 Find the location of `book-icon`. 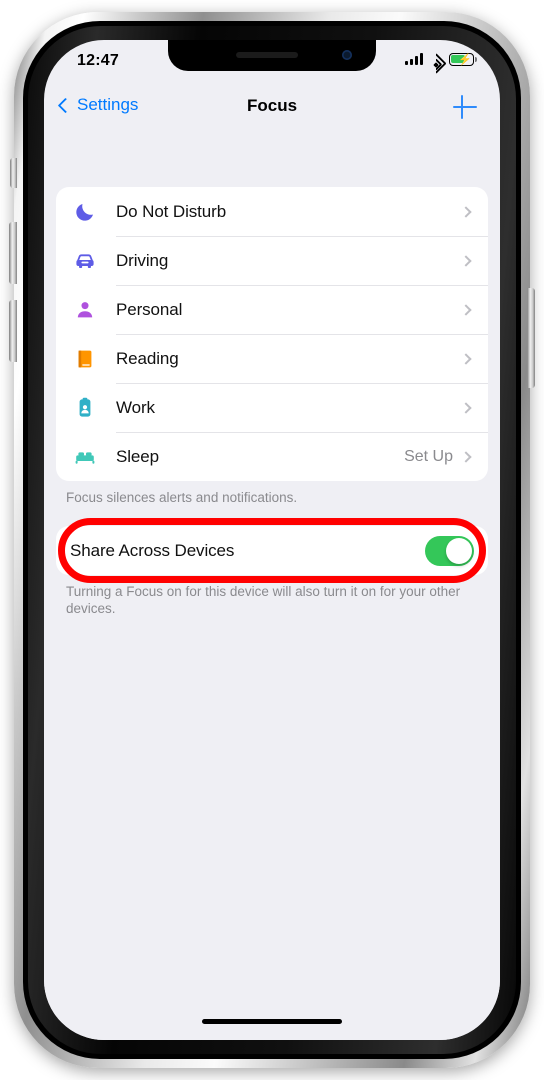

book-icon is located at coordinates (85, 359).